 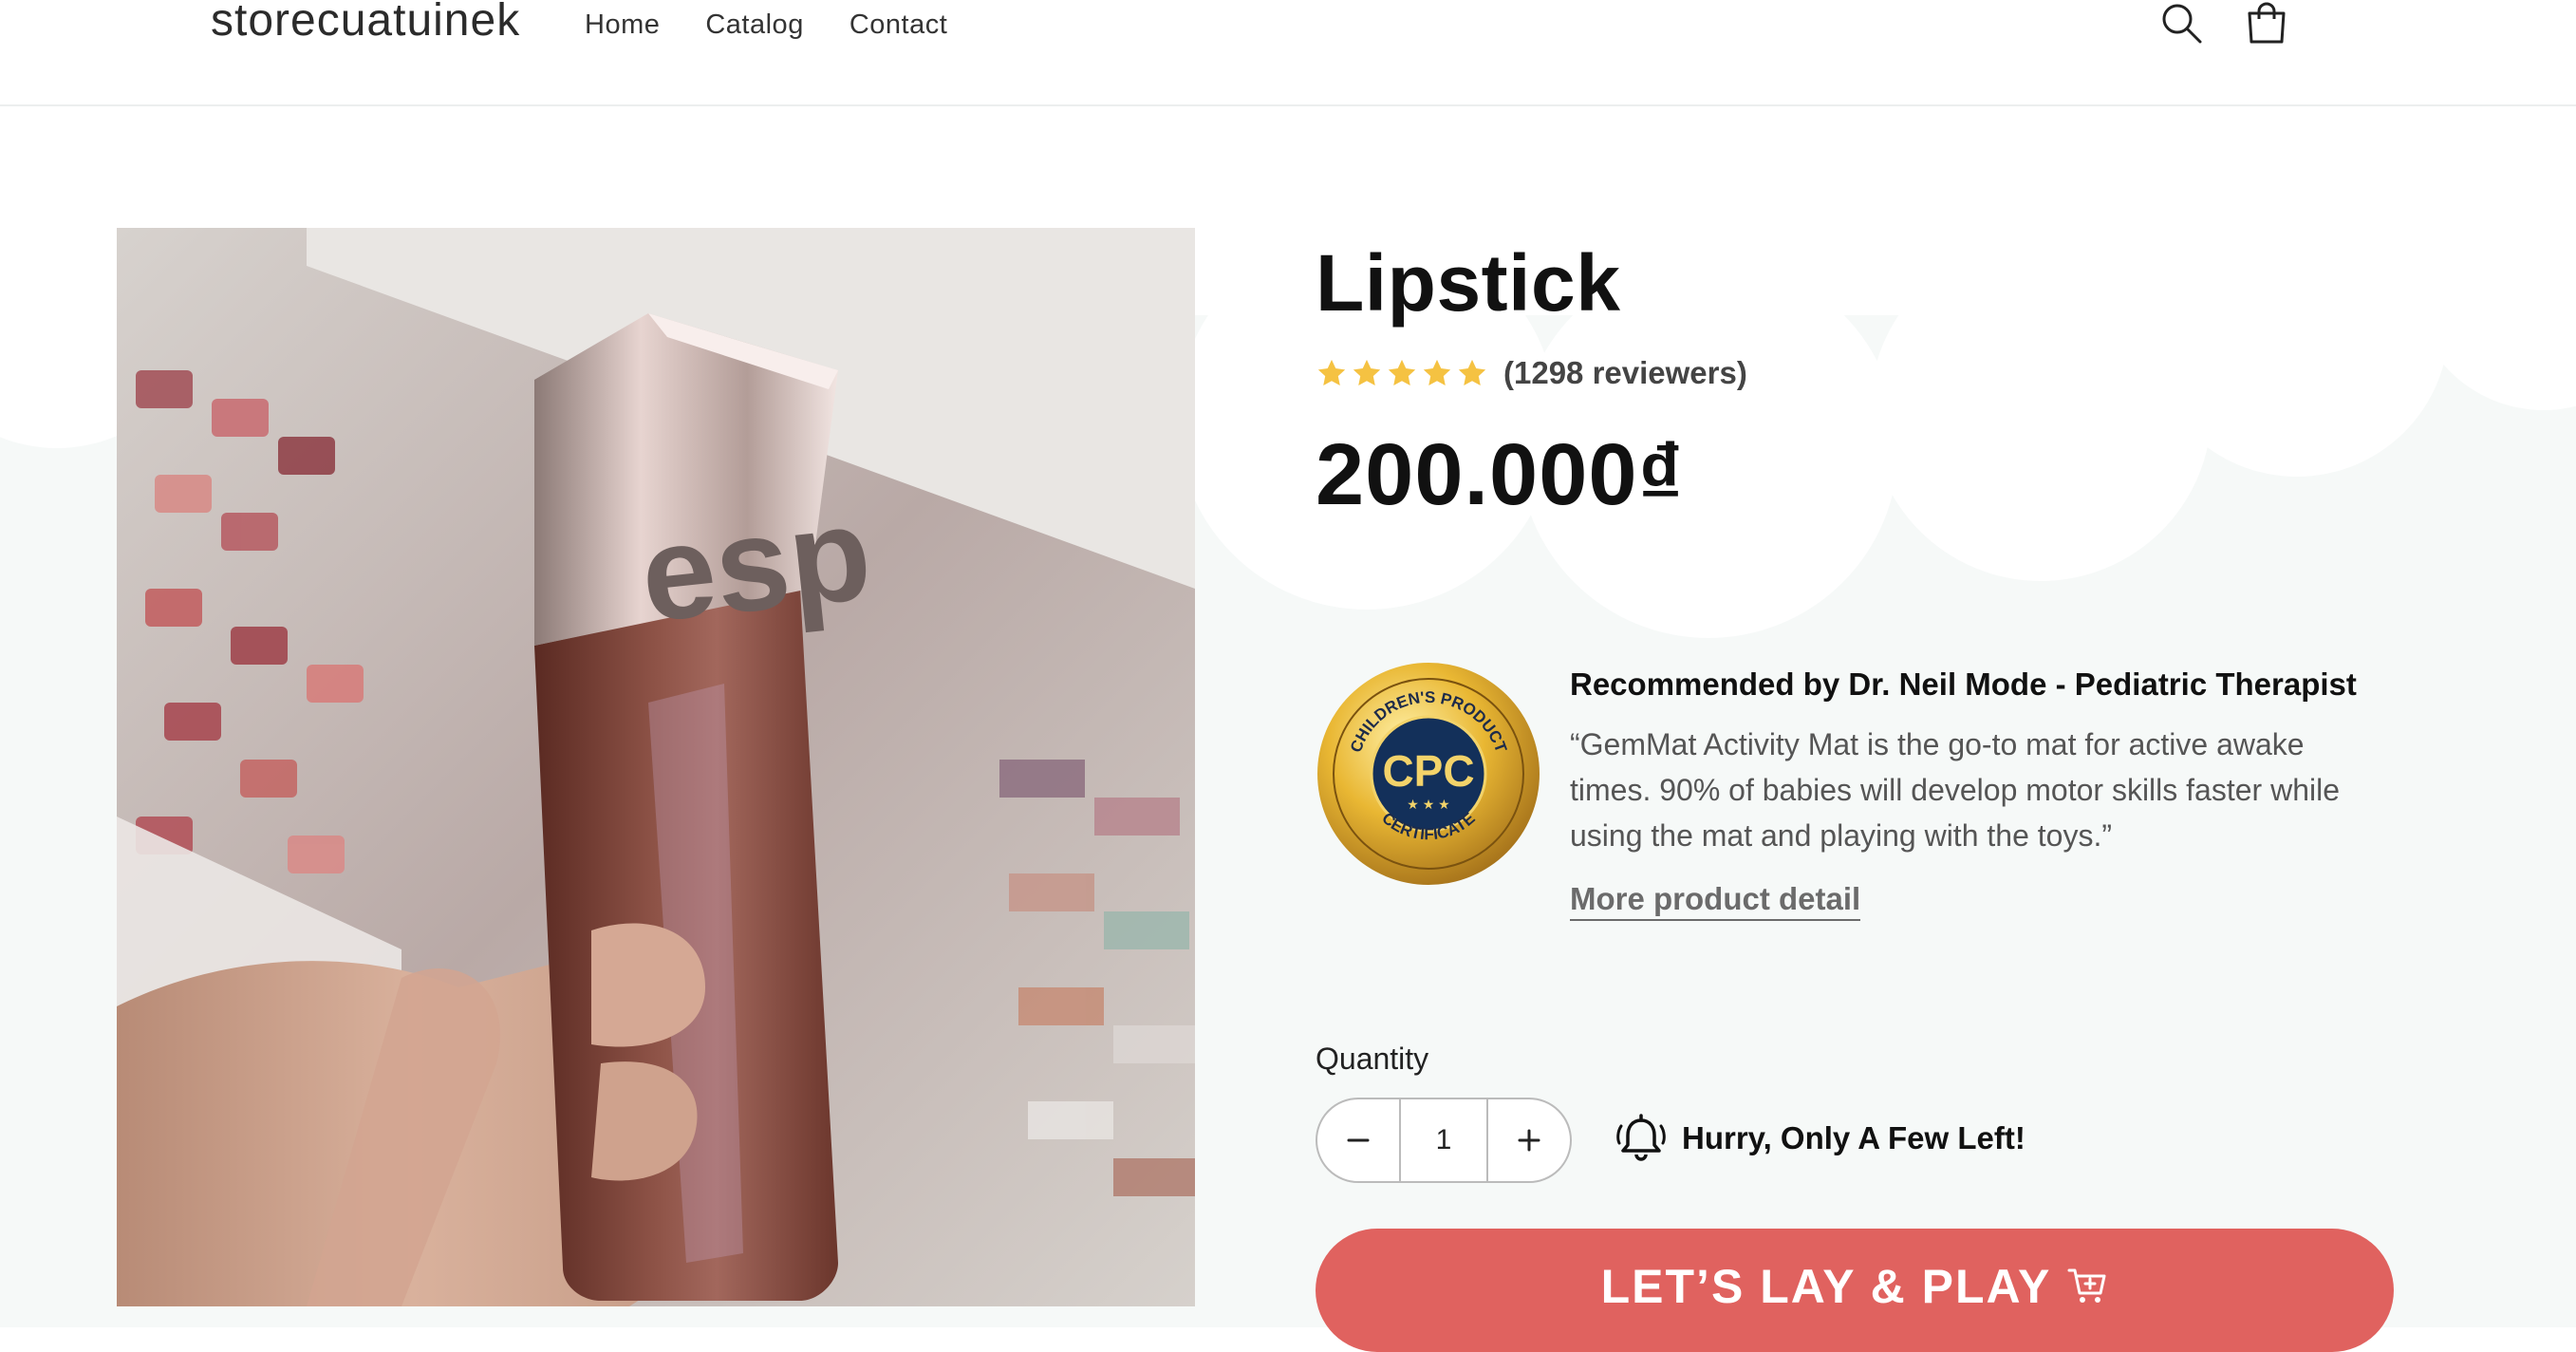 I want to click on product-price: 200.000₫, so click(x=1500, y=474).